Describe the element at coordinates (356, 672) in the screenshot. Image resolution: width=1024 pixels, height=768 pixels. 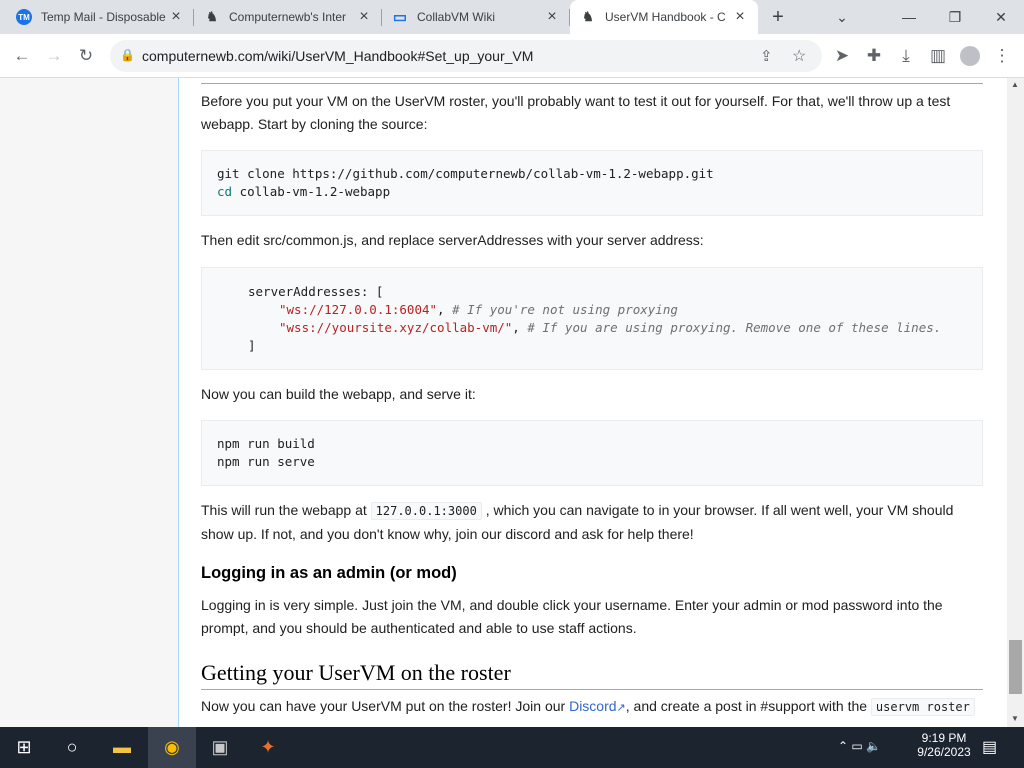
I see `heading-roster: Getting your UserVM on the roster` at that location.